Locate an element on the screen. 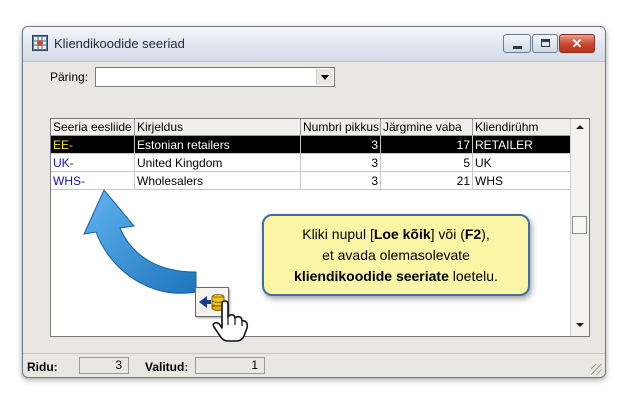 The height and width of the screenshot is (405, 636). hint-line-2: et avada olemasolevate is located at coordinates (396, 255).